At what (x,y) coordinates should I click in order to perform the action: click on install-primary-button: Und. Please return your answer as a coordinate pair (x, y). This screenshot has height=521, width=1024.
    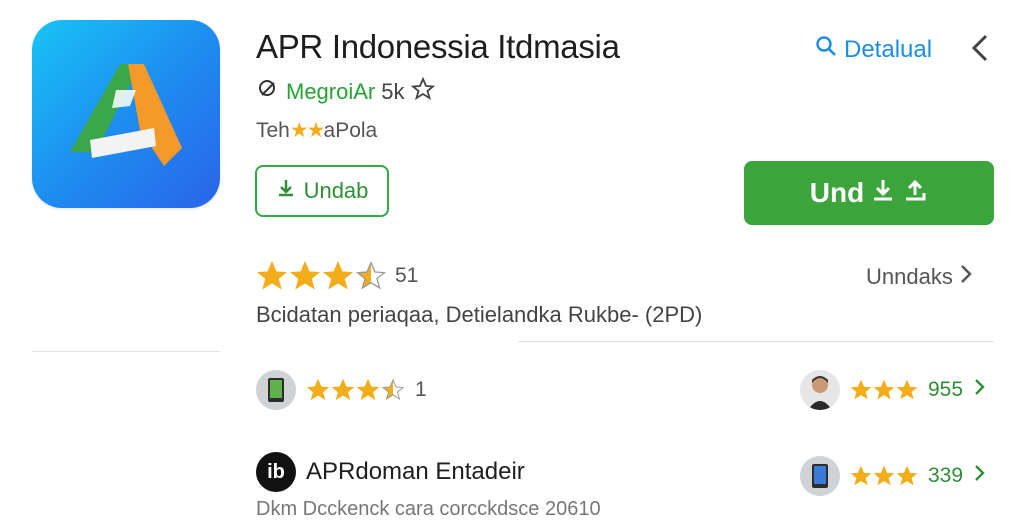
    Looking at the image, I should click on (869, 193).